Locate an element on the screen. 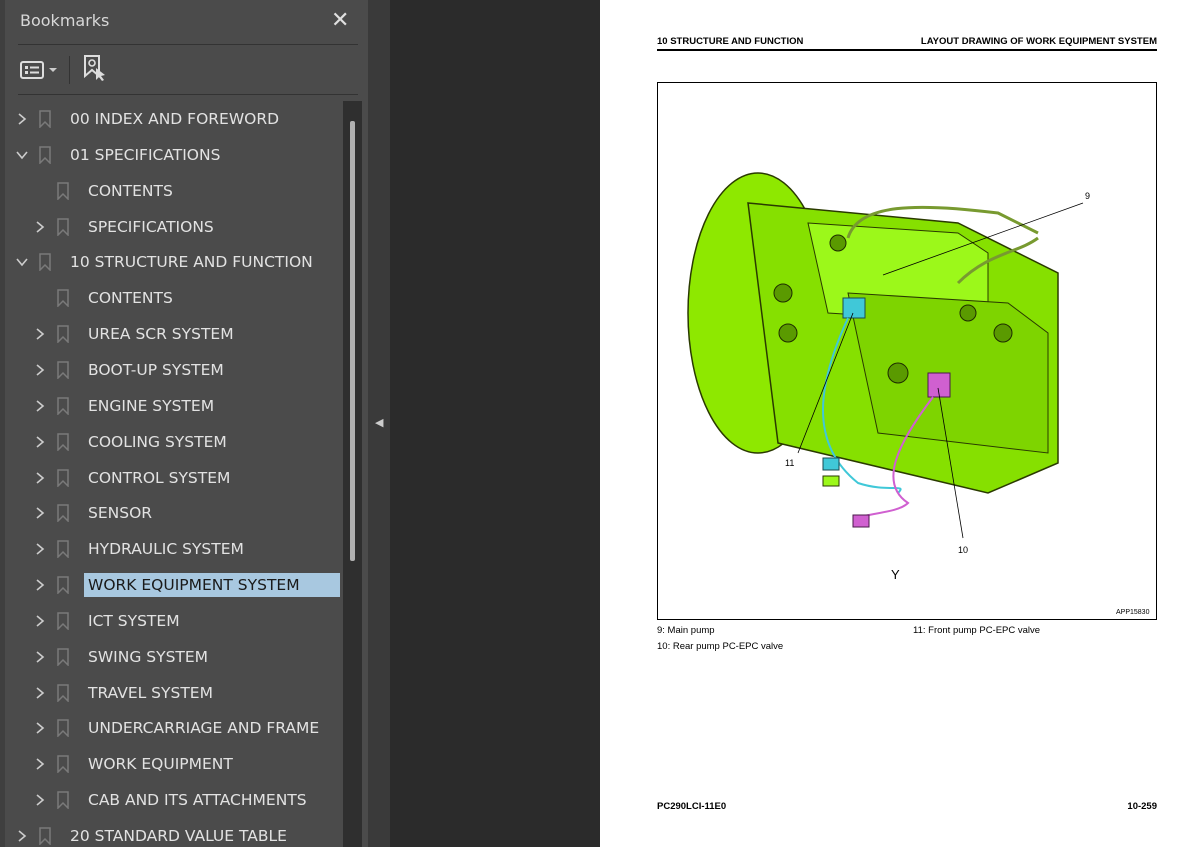 This screenshot has height=847, width=1200. bookmark-item: ICT SYSTEM is located at coordinates (170, 621).